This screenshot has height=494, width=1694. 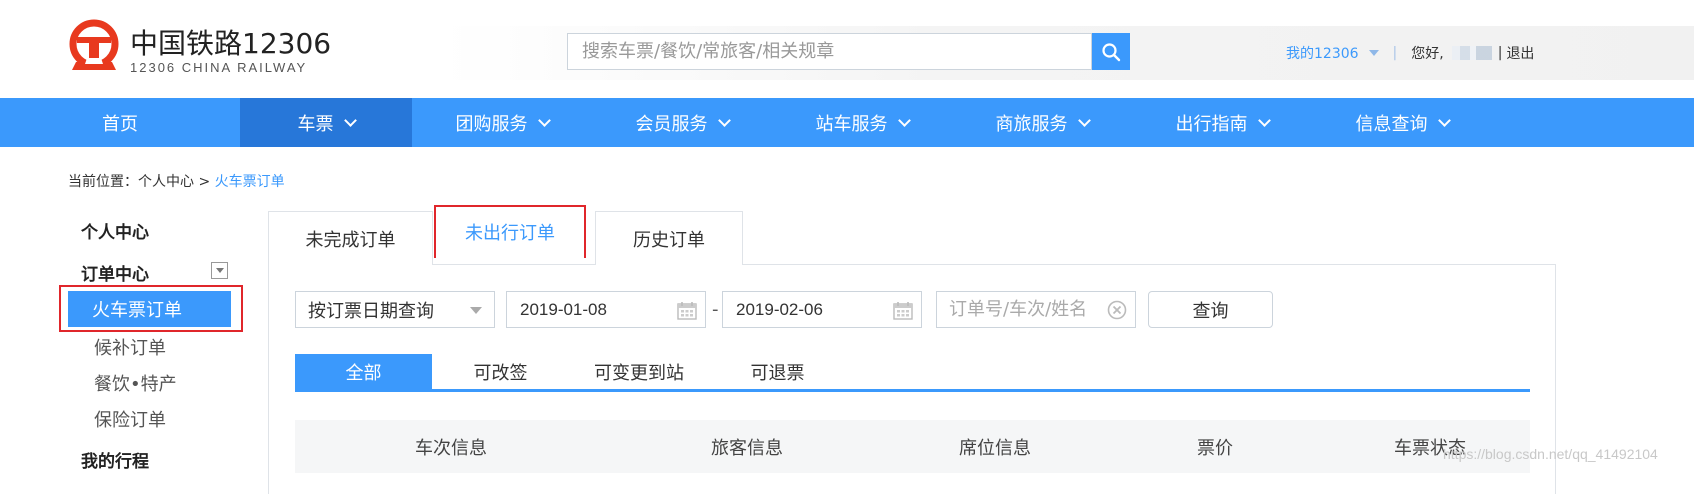 I want to click on date-to-field: 2019-02-06, so click(x=822, y=309).